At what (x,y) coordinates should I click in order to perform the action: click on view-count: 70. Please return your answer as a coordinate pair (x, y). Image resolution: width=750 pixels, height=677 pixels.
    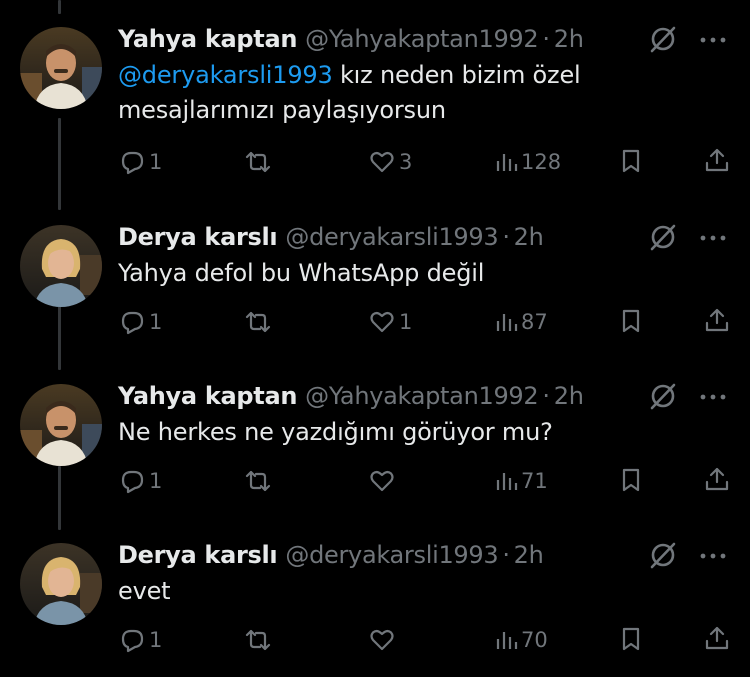
    Looking at the image, I should click on (534, 640).